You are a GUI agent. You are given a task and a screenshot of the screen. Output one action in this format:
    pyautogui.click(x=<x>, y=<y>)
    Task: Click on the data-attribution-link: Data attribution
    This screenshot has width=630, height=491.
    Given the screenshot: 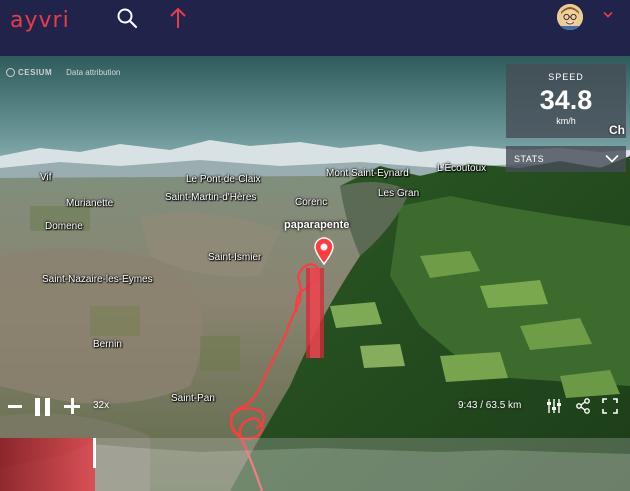 What is the action you would take?
    pyautogui.click(x=93, y=72)
    